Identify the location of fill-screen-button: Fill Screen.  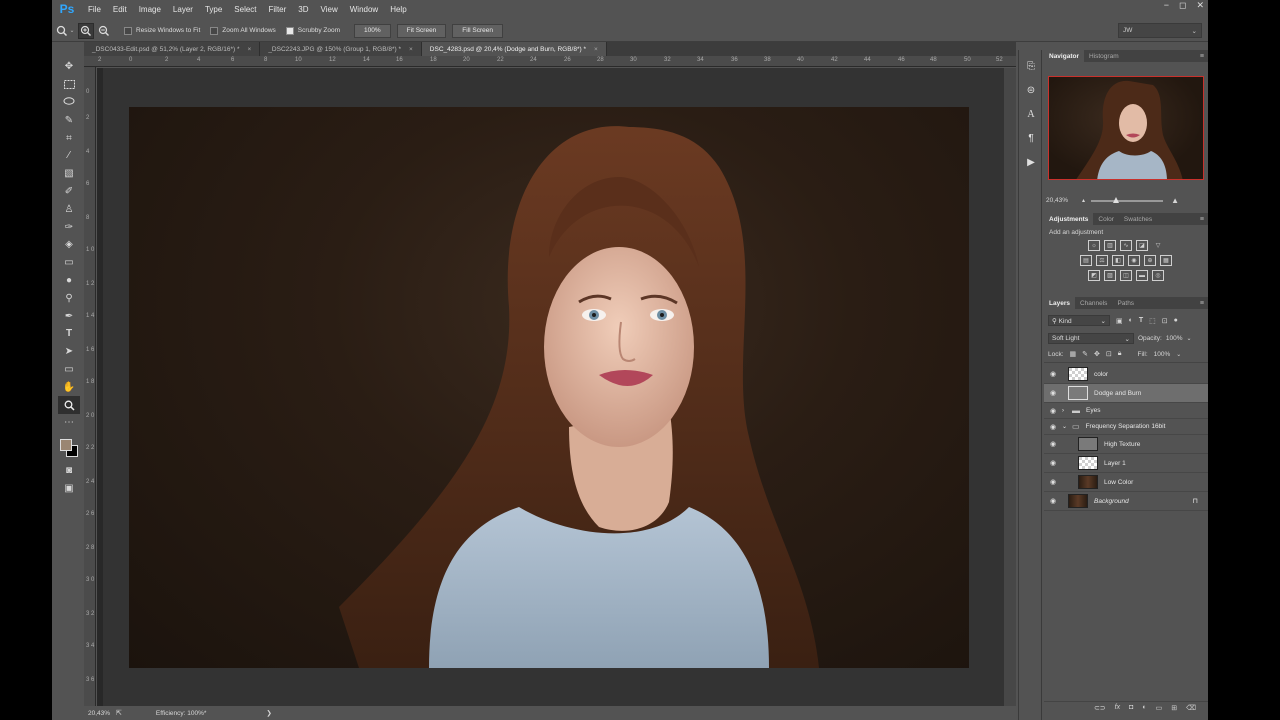
(478, 30).